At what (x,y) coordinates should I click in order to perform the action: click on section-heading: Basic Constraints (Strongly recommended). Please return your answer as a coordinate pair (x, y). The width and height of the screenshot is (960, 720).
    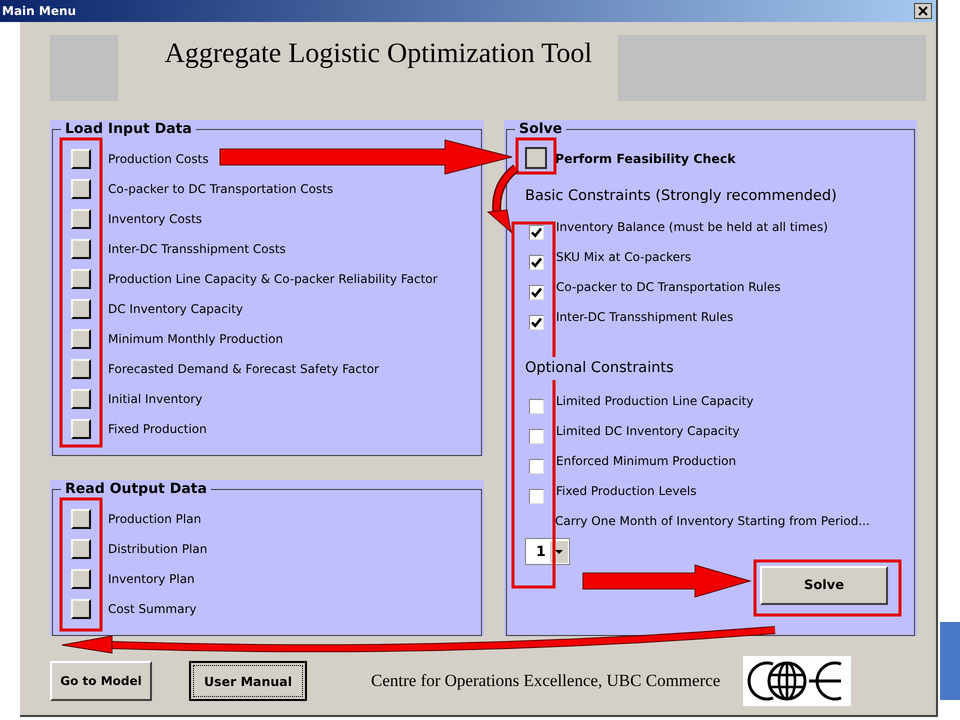
    Looking at the image, I should click on (681, 196).